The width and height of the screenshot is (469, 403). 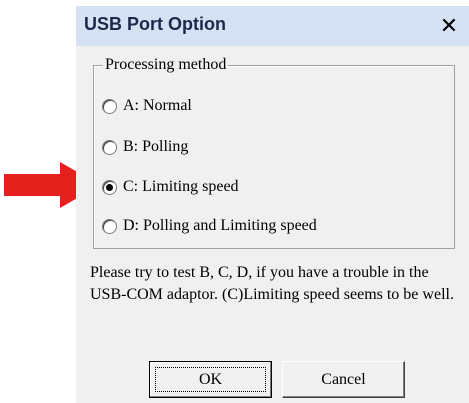 I want to click on radio-label-c: C: Limiting speed, so click(x=181, y=186).